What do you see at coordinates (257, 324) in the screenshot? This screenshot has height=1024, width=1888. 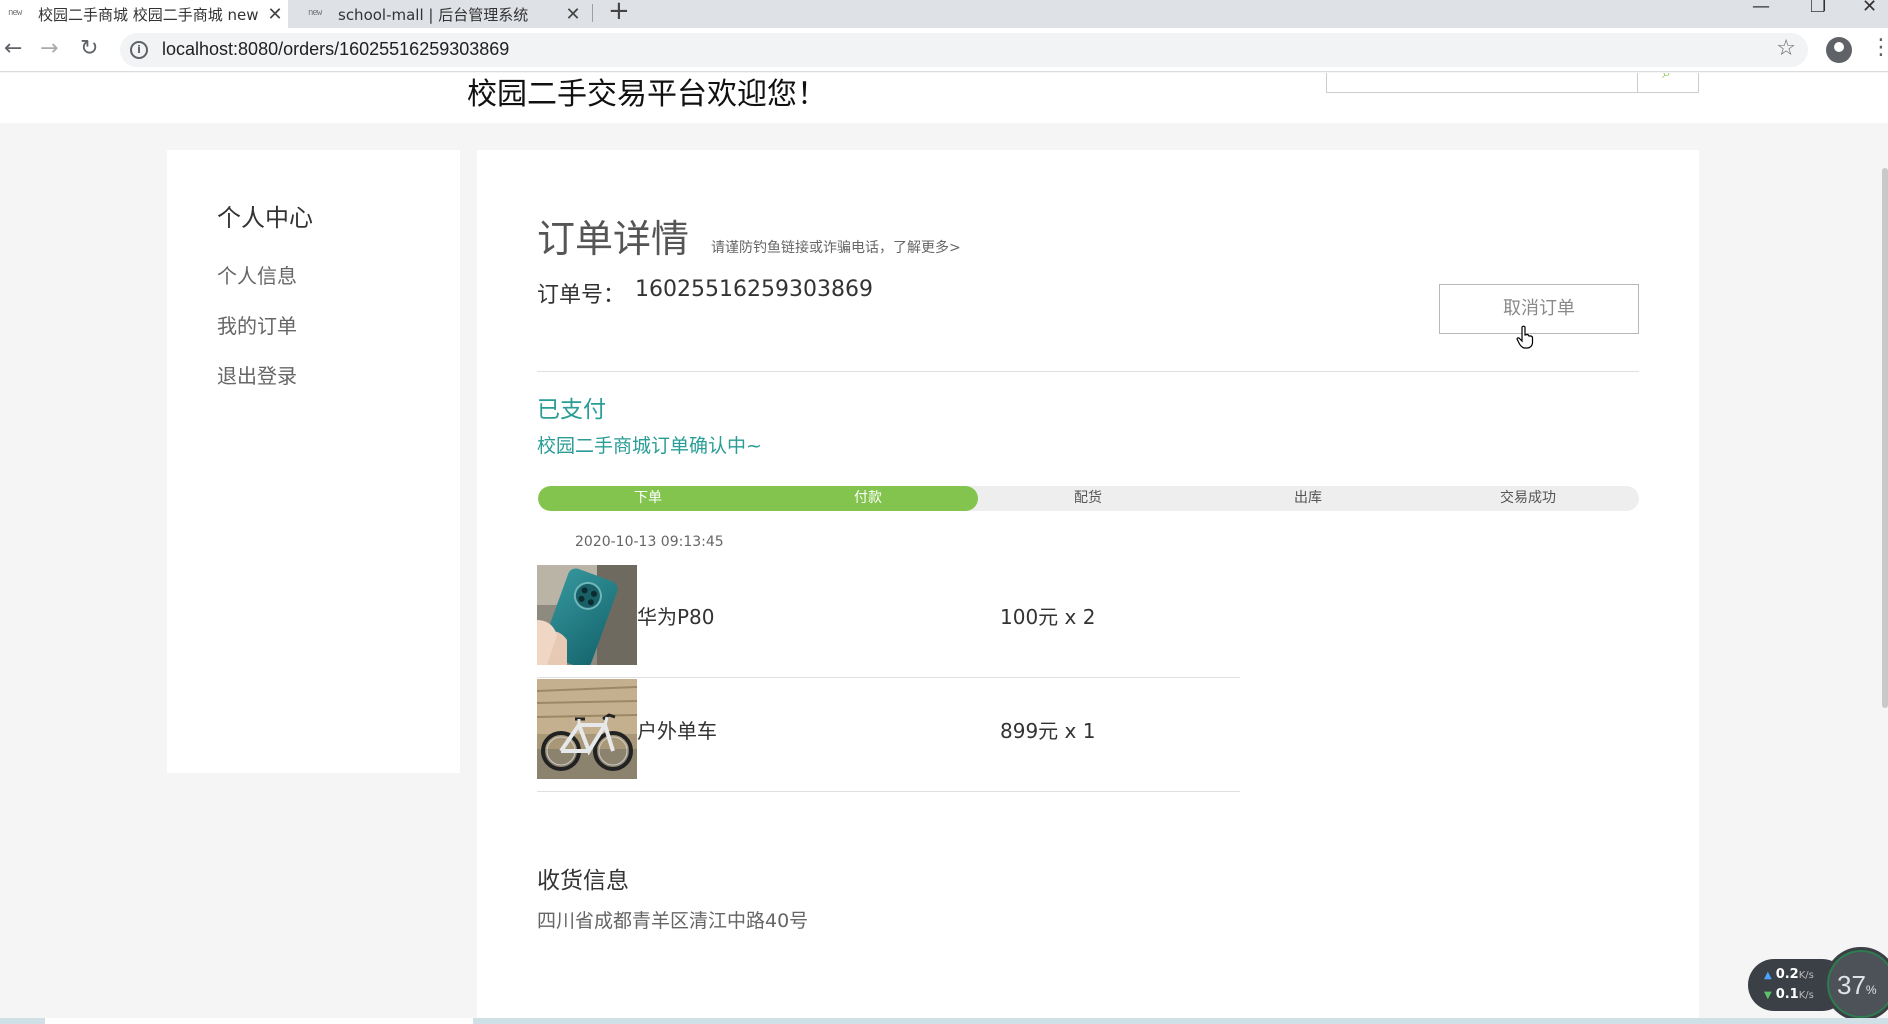 I see `sidebar-item-orders: 我的订单` at bounding box center [257, 324].